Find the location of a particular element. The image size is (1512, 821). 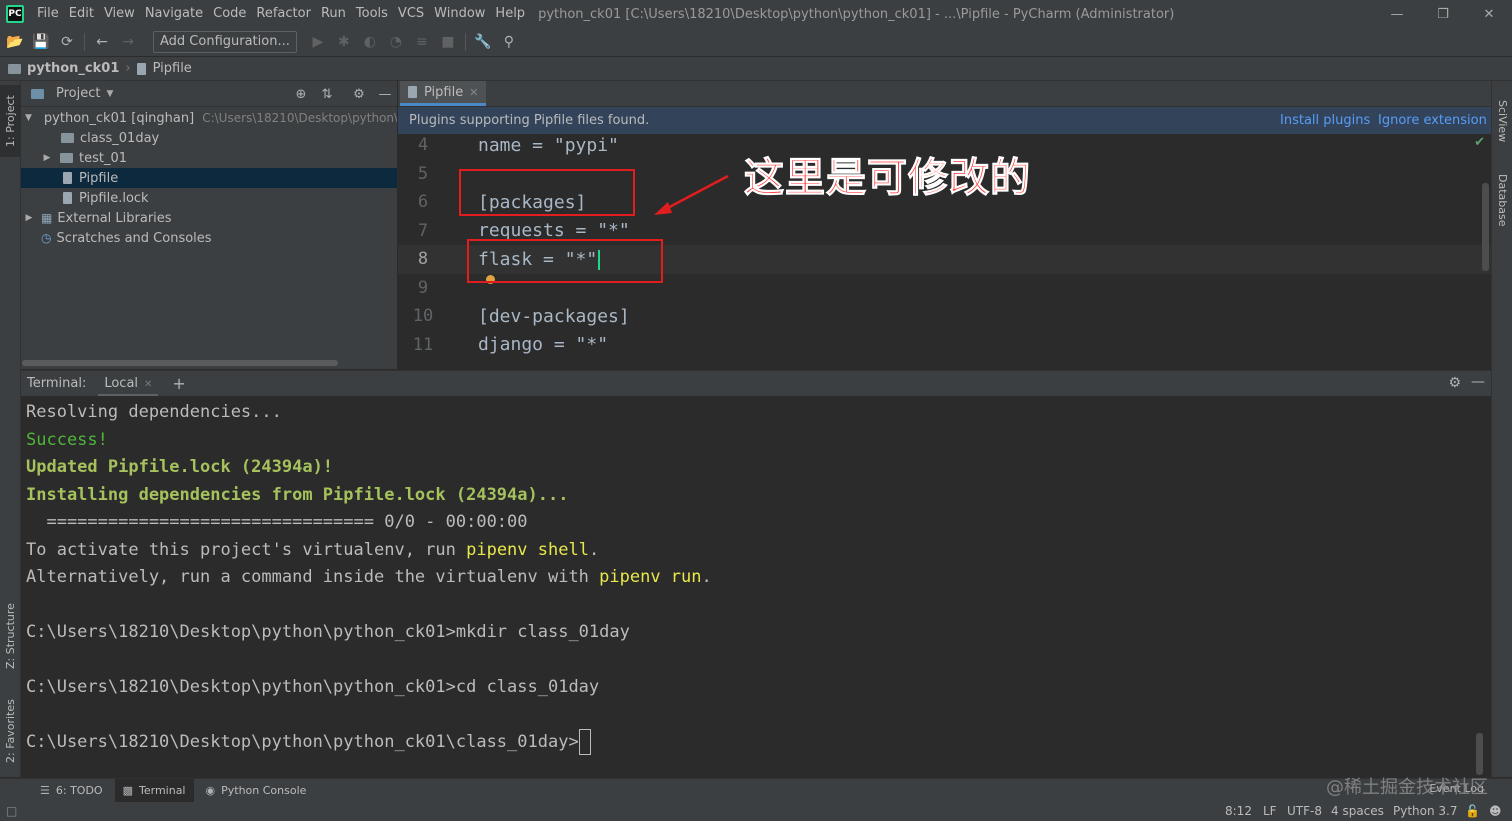

menu-refactor: Refactor is located at coordinates (283, 14).